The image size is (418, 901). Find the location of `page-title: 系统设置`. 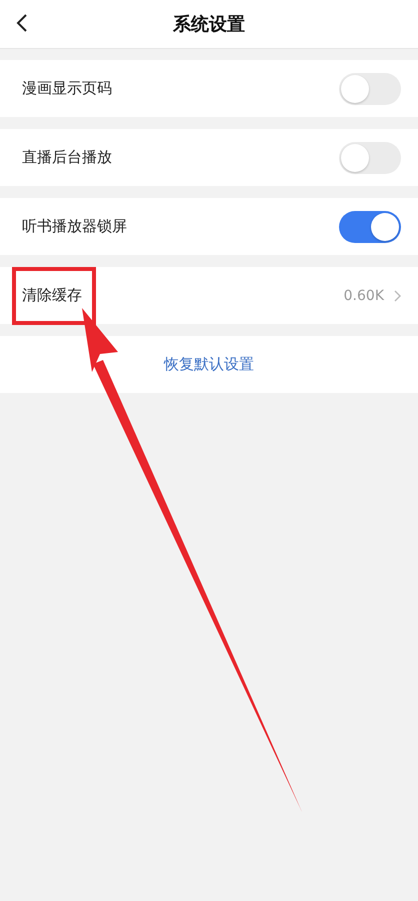

page-title: 系统设置 is located at coordinates (209, 24).